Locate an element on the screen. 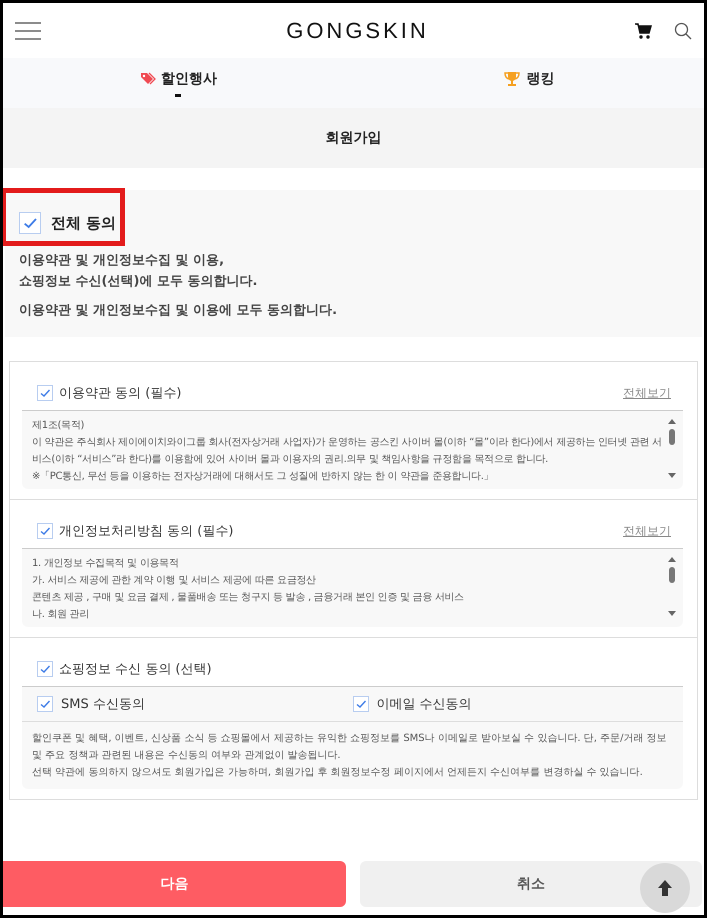 The image size is (707, 918). trophy-icon is located at coordinates (512, 78).